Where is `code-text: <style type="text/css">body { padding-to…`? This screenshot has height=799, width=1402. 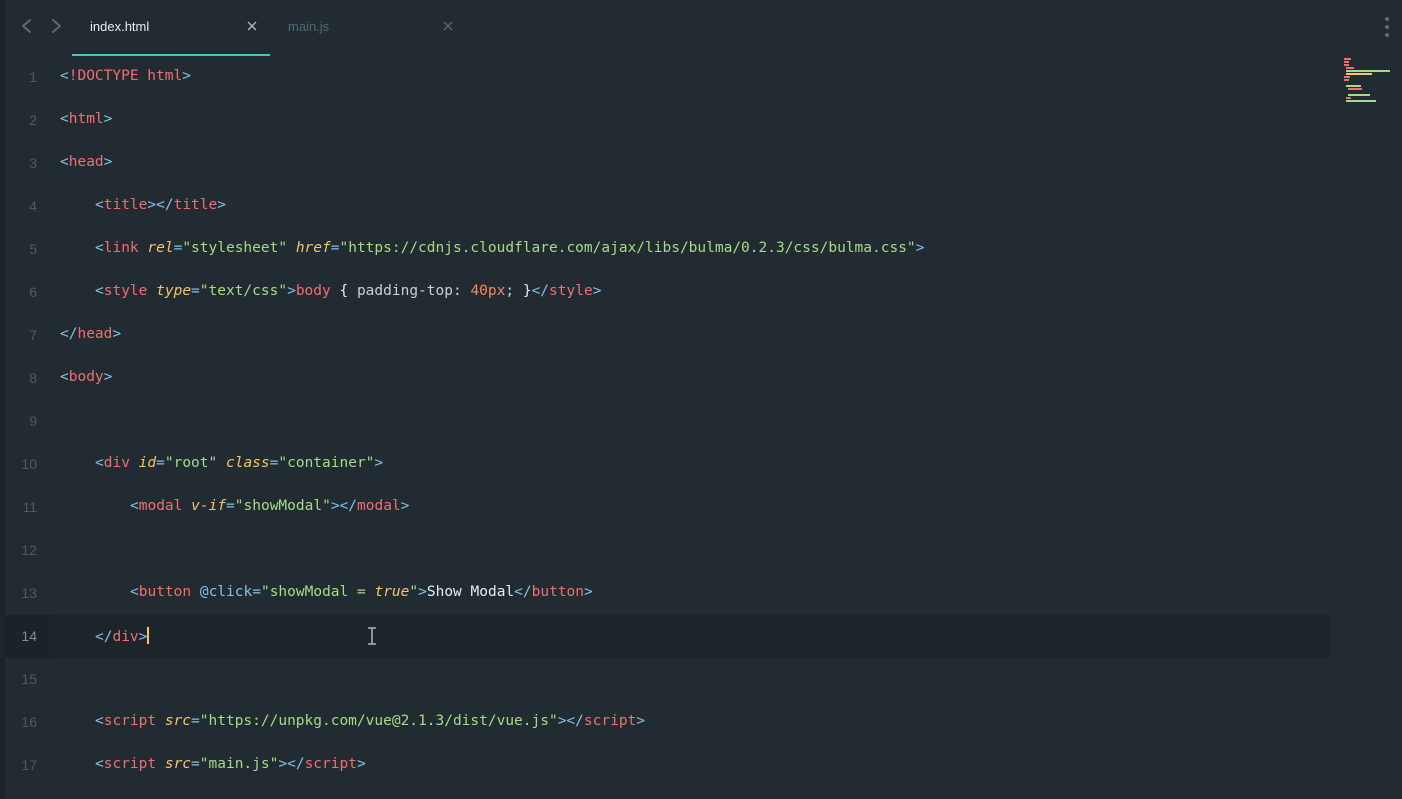
code-text: <style type="text/css">body { padding-to… is located at coordinates (348, 291).